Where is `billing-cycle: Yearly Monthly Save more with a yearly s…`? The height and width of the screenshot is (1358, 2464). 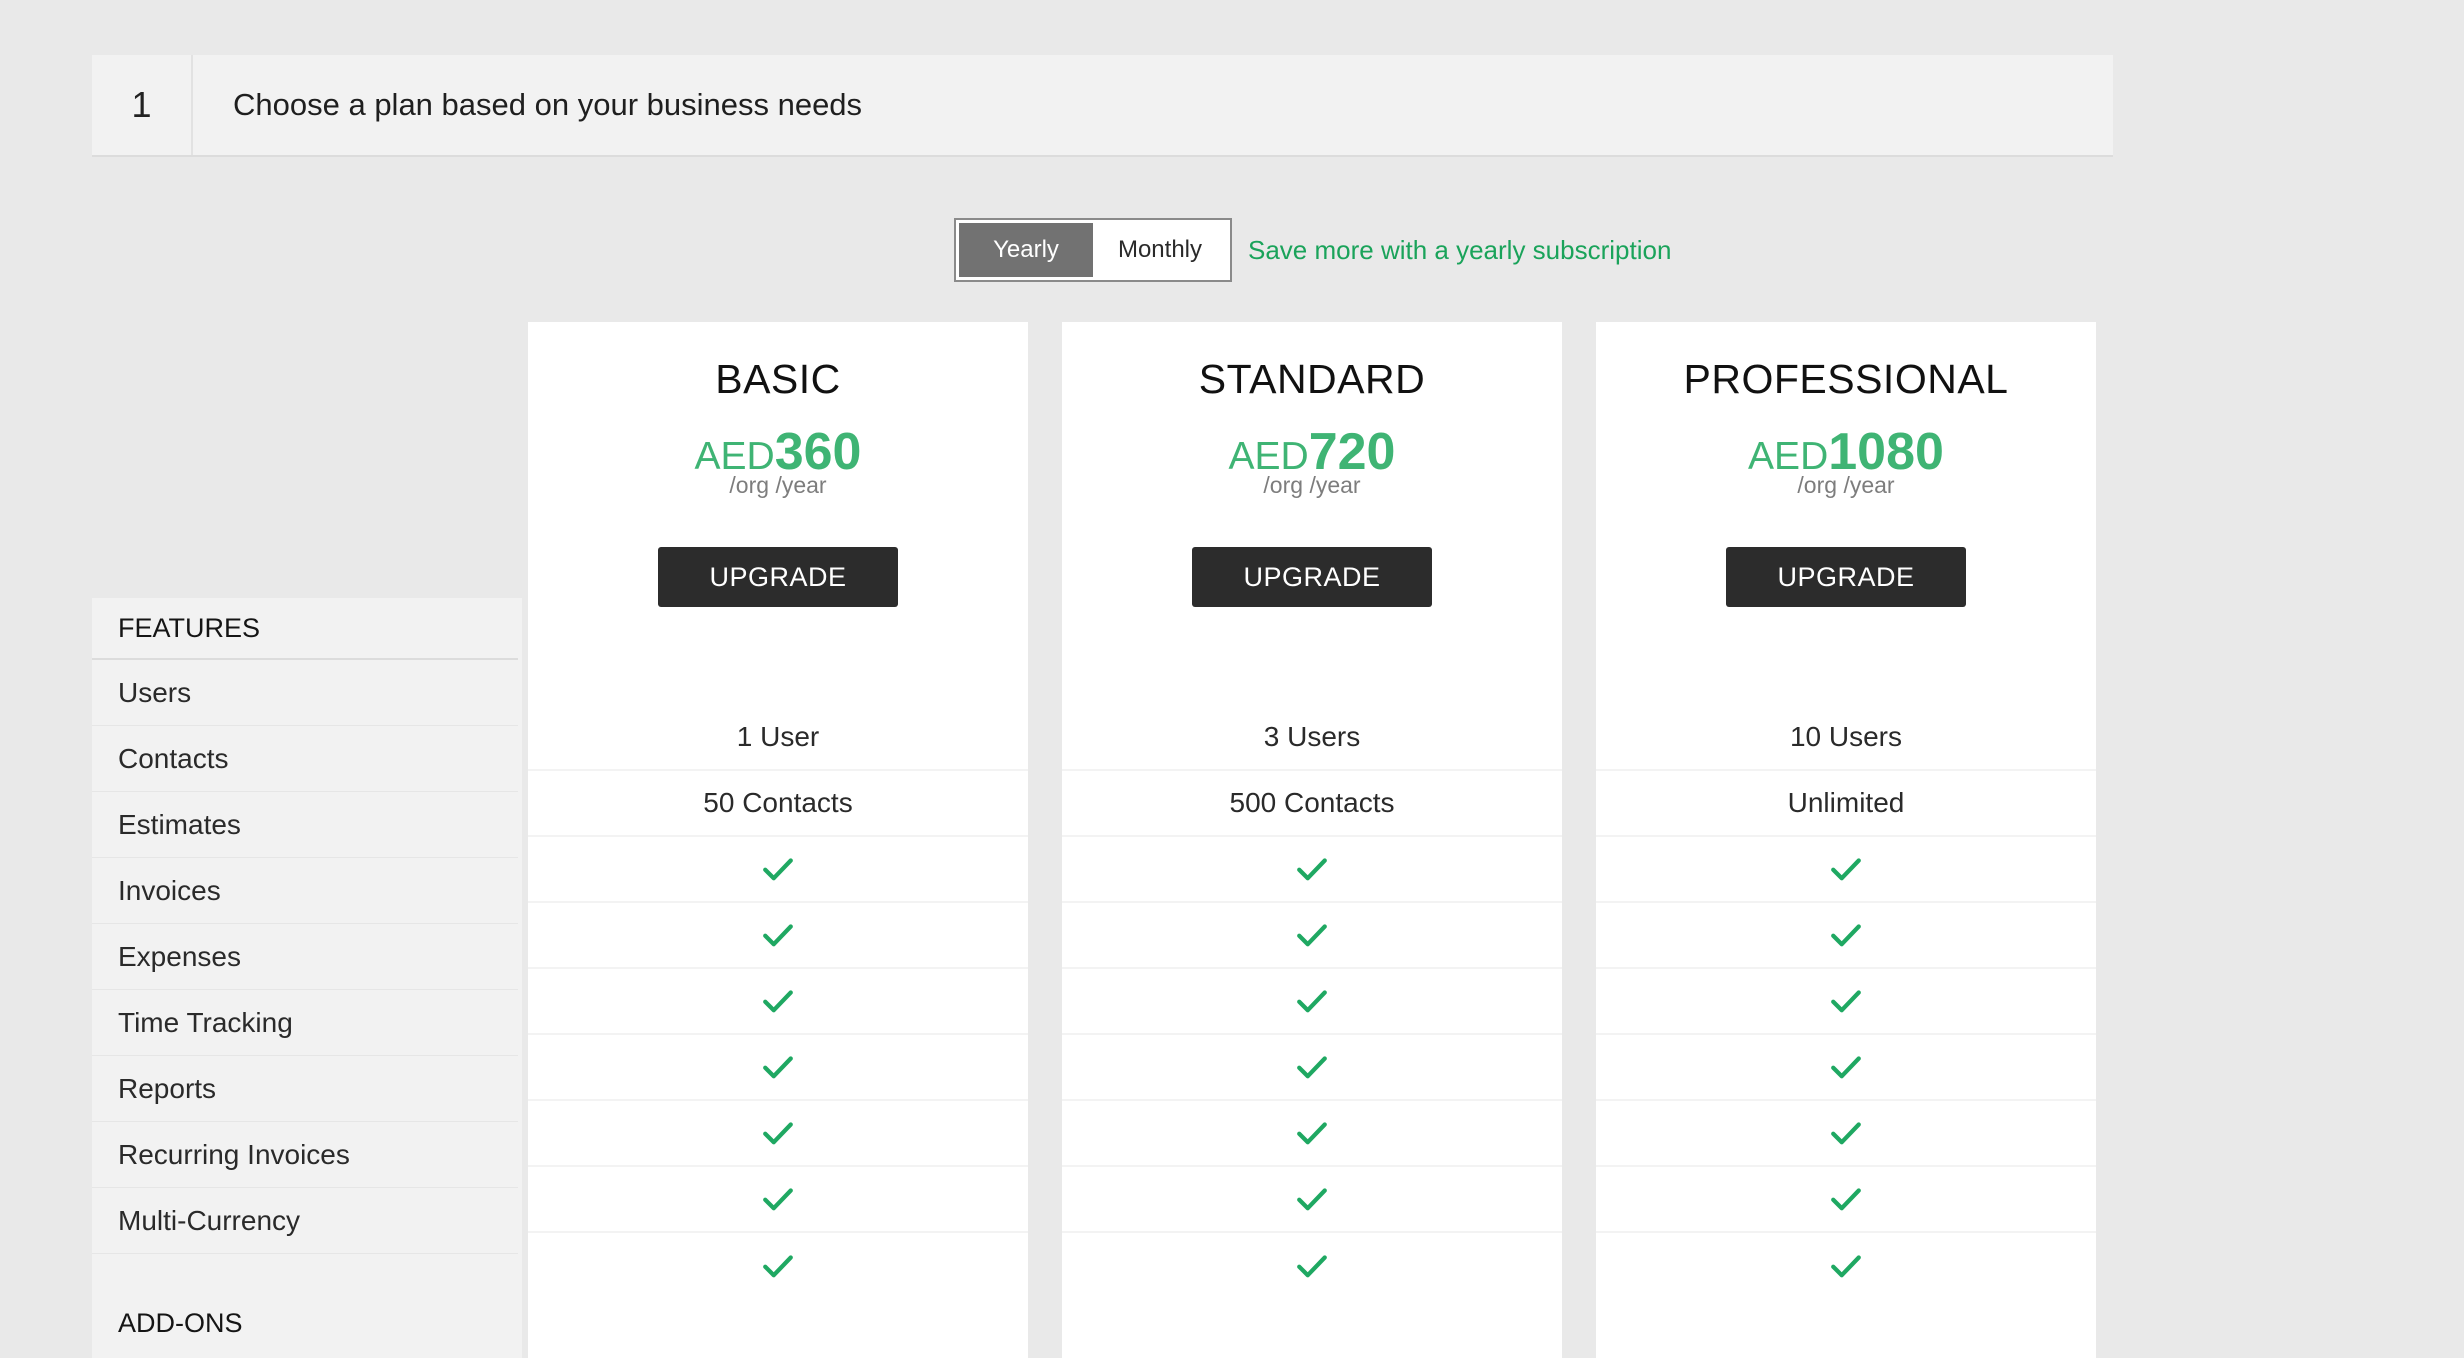 billing-cycle: Yearly Monthly Save more with a yearly s… is located at coordinates (1312, 250).